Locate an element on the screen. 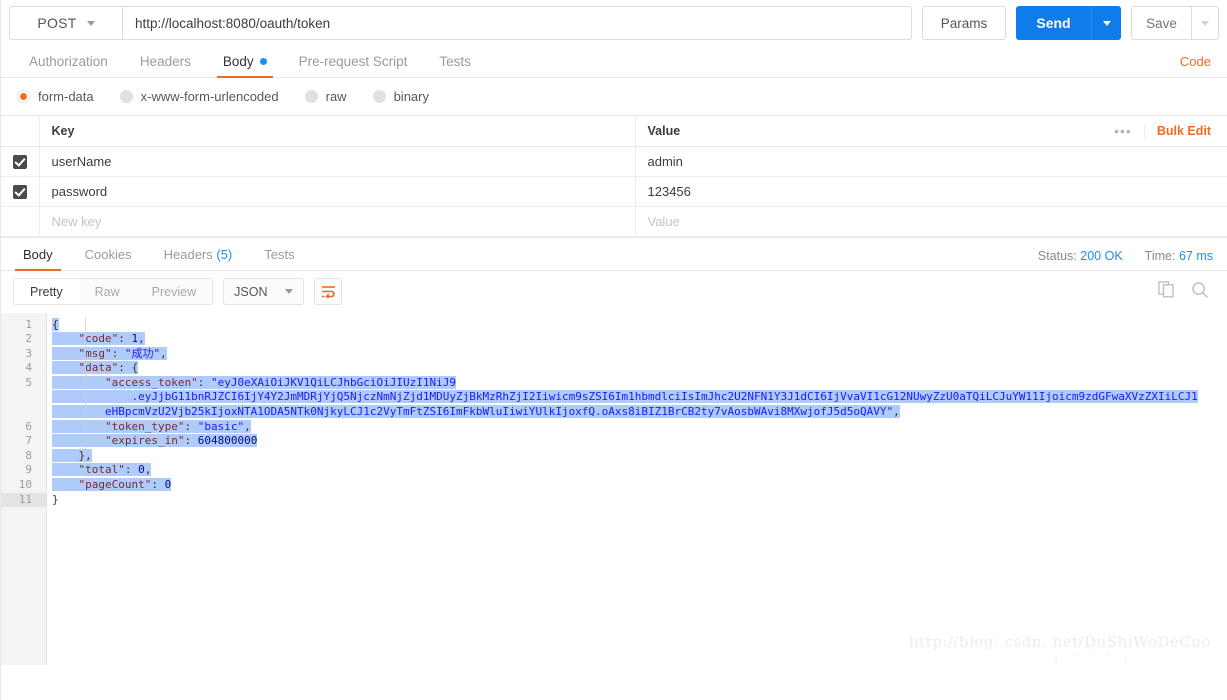 This screenshot has width=1227, height=700. line-number: 7 is located at coordinates (28, 441).